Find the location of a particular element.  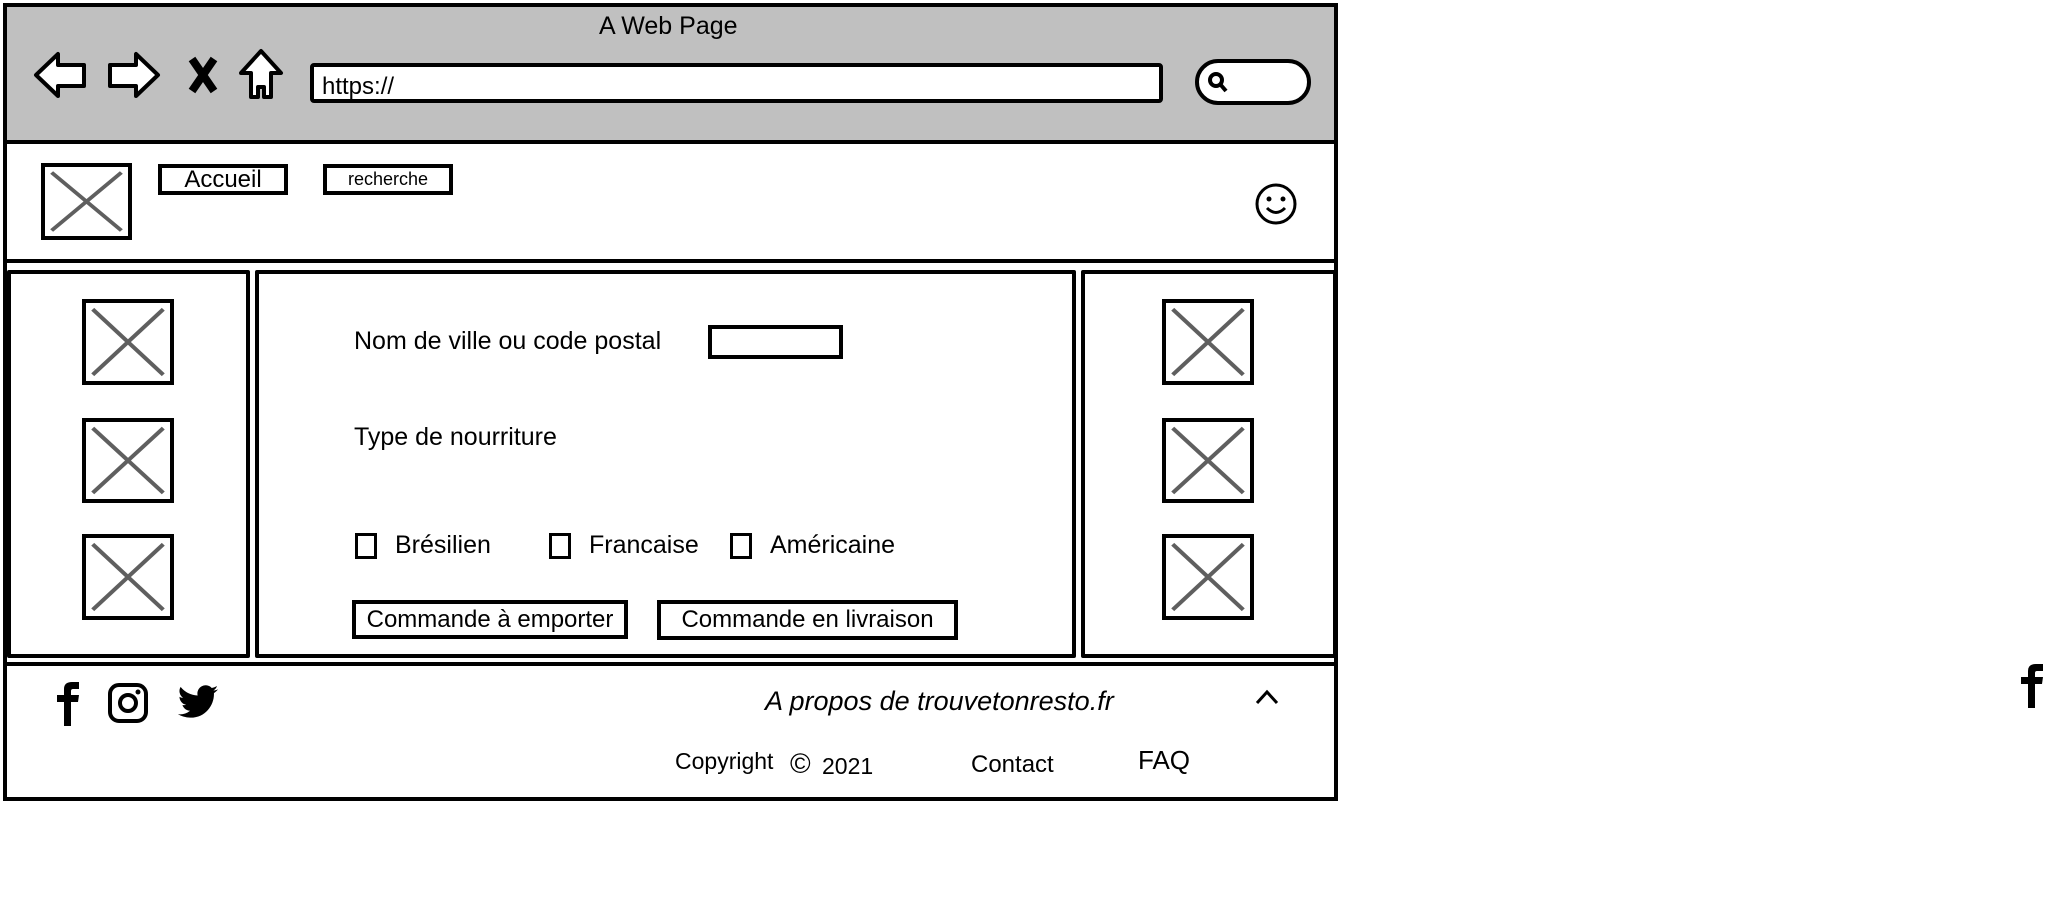

site-header is located at coordinates (670, 201).